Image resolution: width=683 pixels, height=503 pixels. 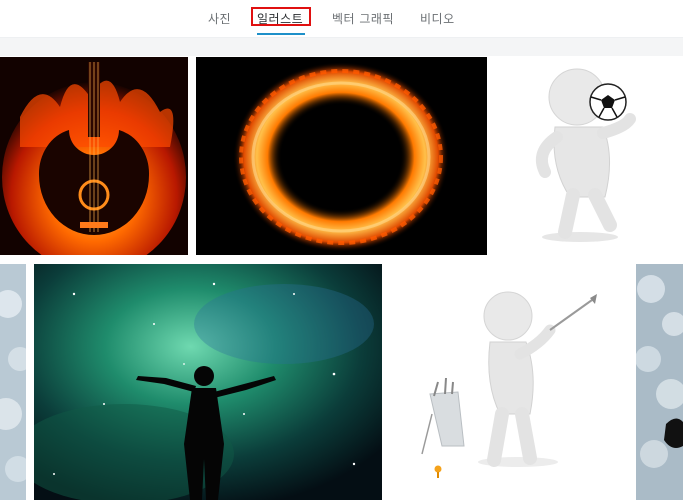 I want to click on gallery-item-fire-guitar, so click(x=94, y=156).